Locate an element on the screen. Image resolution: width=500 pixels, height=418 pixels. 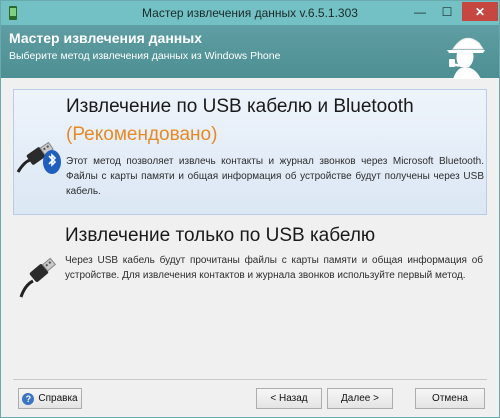
usb-bluetooth-icon is located at coordinates (38, 157).